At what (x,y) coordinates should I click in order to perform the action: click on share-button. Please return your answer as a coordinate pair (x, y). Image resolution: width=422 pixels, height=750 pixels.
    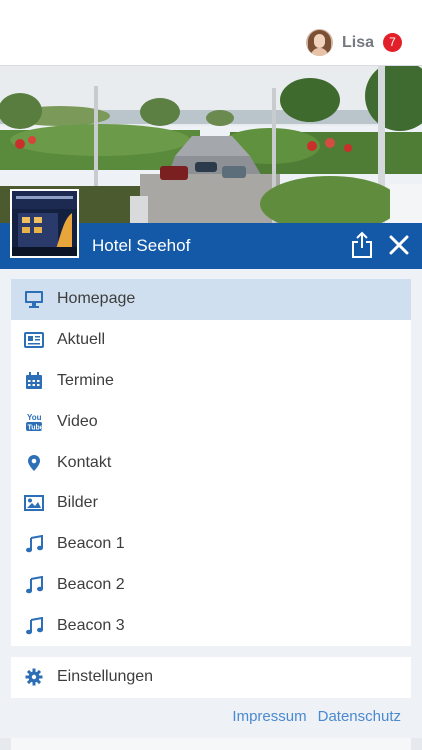
    Looking at the image, I should click on (362, 245).